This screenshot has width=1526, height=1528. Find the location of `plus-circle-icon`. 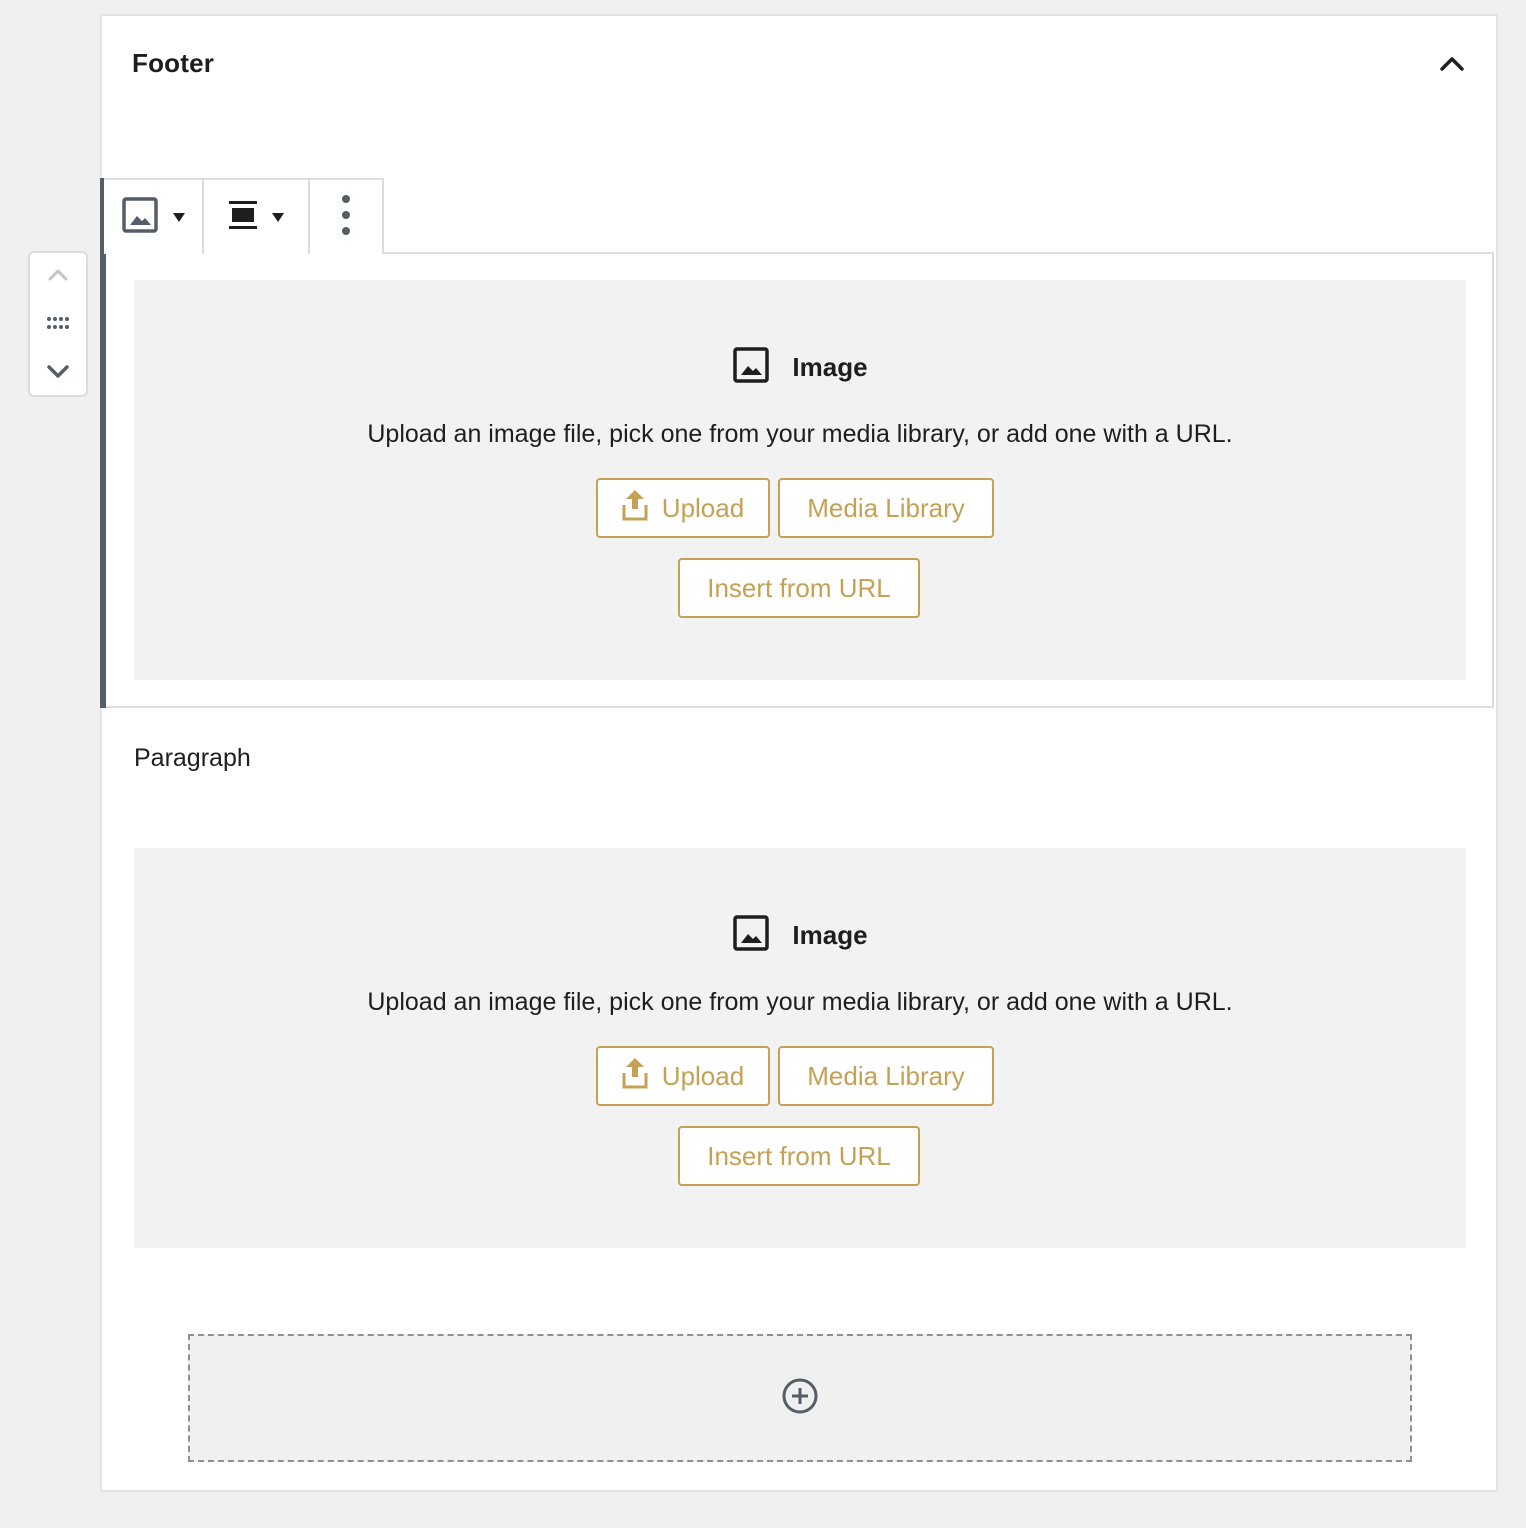

plus-circle-icon is located at coordinates (800, 1398).